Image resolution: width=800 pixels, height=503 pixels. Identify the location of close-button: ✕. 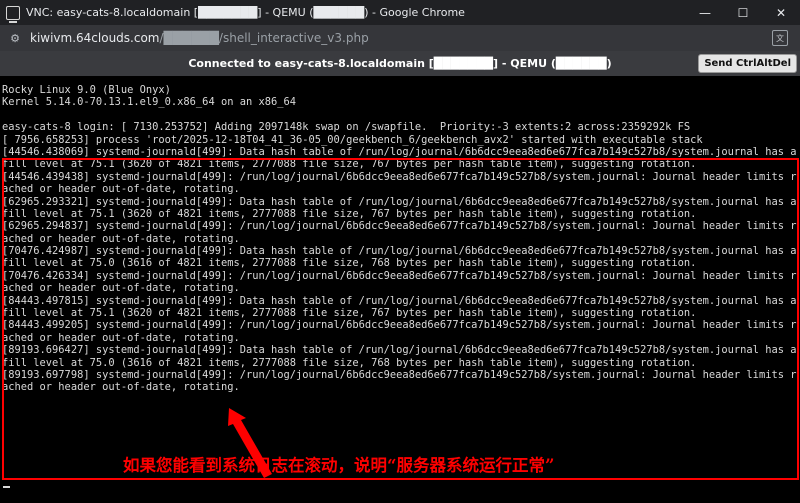
(781, 12).